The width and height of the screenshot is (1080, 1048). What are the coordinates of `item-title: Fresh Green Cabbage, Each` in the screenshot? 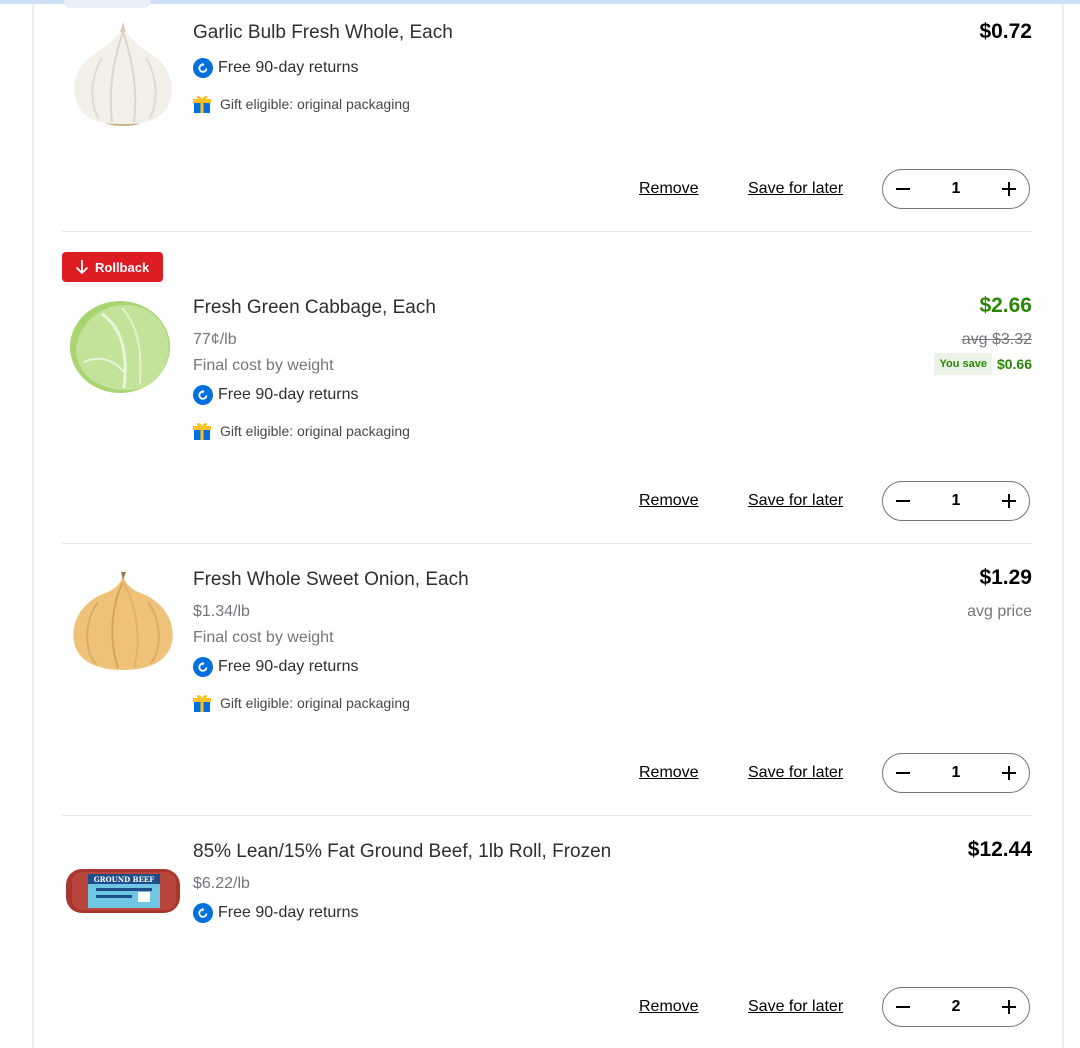 It's located at (314, 308).